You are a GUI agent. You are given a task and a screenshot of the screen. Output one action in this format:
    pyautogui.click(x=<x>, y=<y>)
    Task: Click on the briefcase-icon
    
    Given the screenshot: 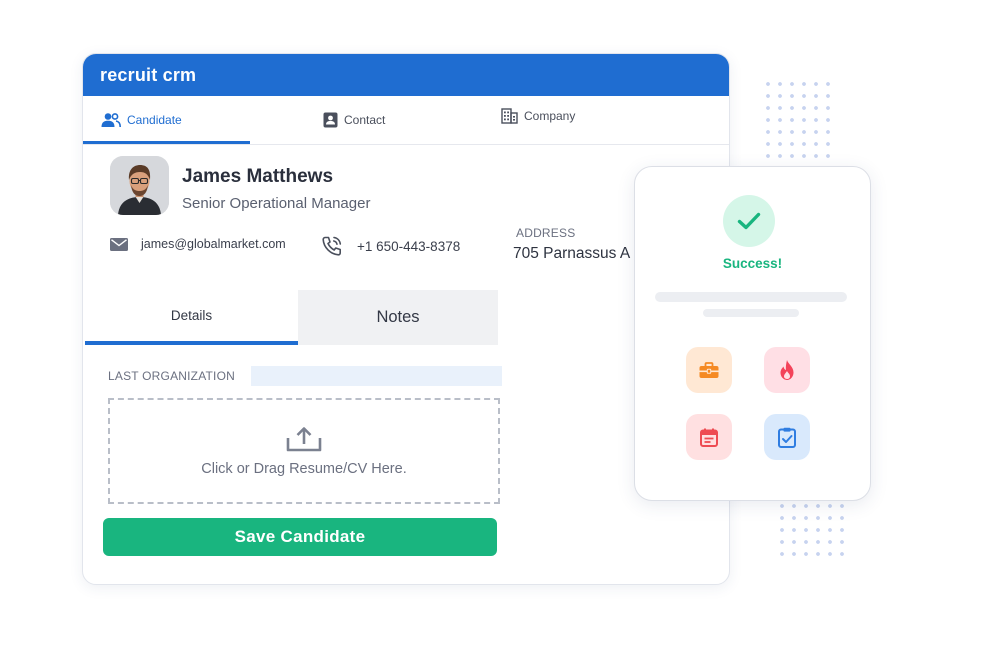 What is the action you would take?
    pyautogui.click(x=709, y=369)
    